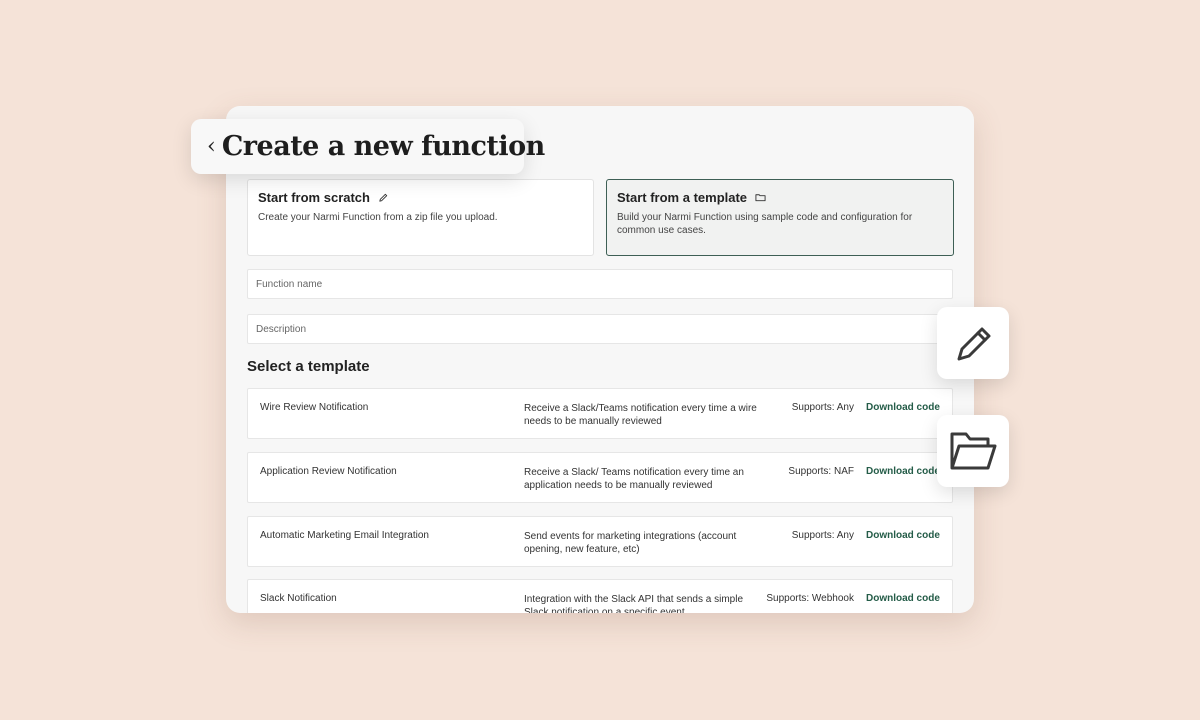 The image size is (1200, 720). I want to click on page-title-card: ‹ Create a new function, so click(368, 146).